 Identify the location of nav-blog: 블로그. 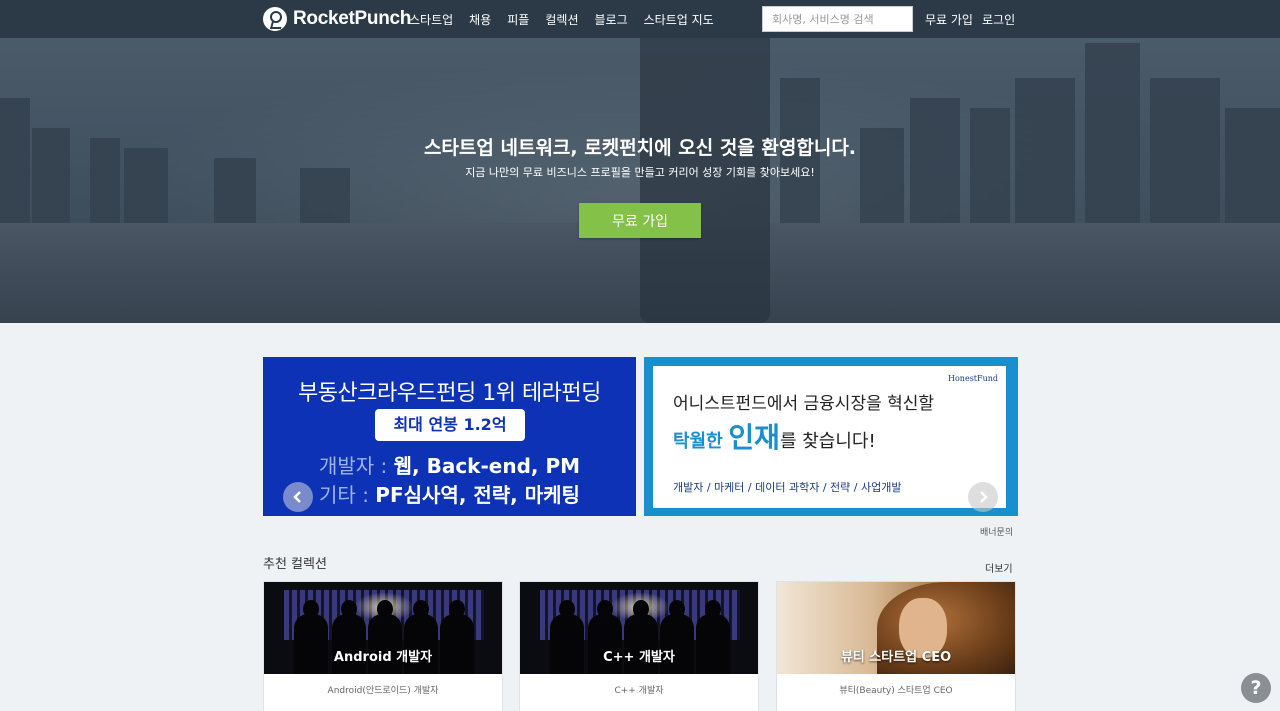
(610, 19).